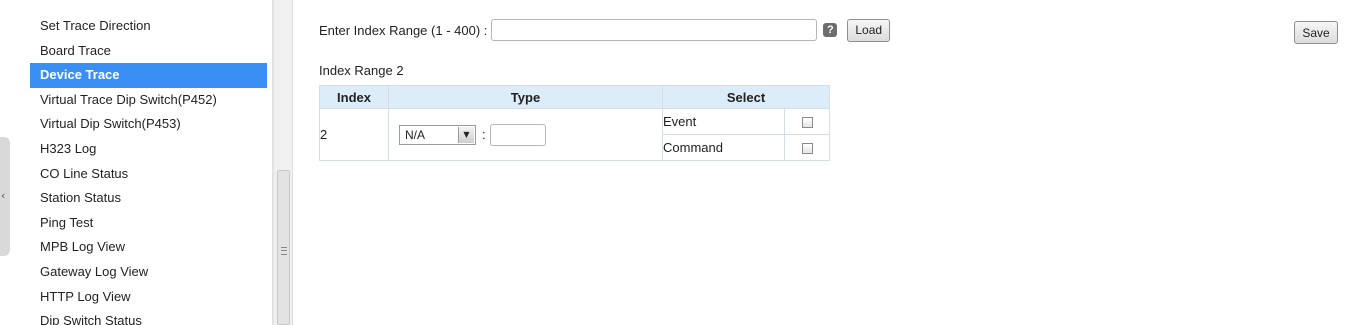  I want to click on header-type: Type, so click(525, 97).